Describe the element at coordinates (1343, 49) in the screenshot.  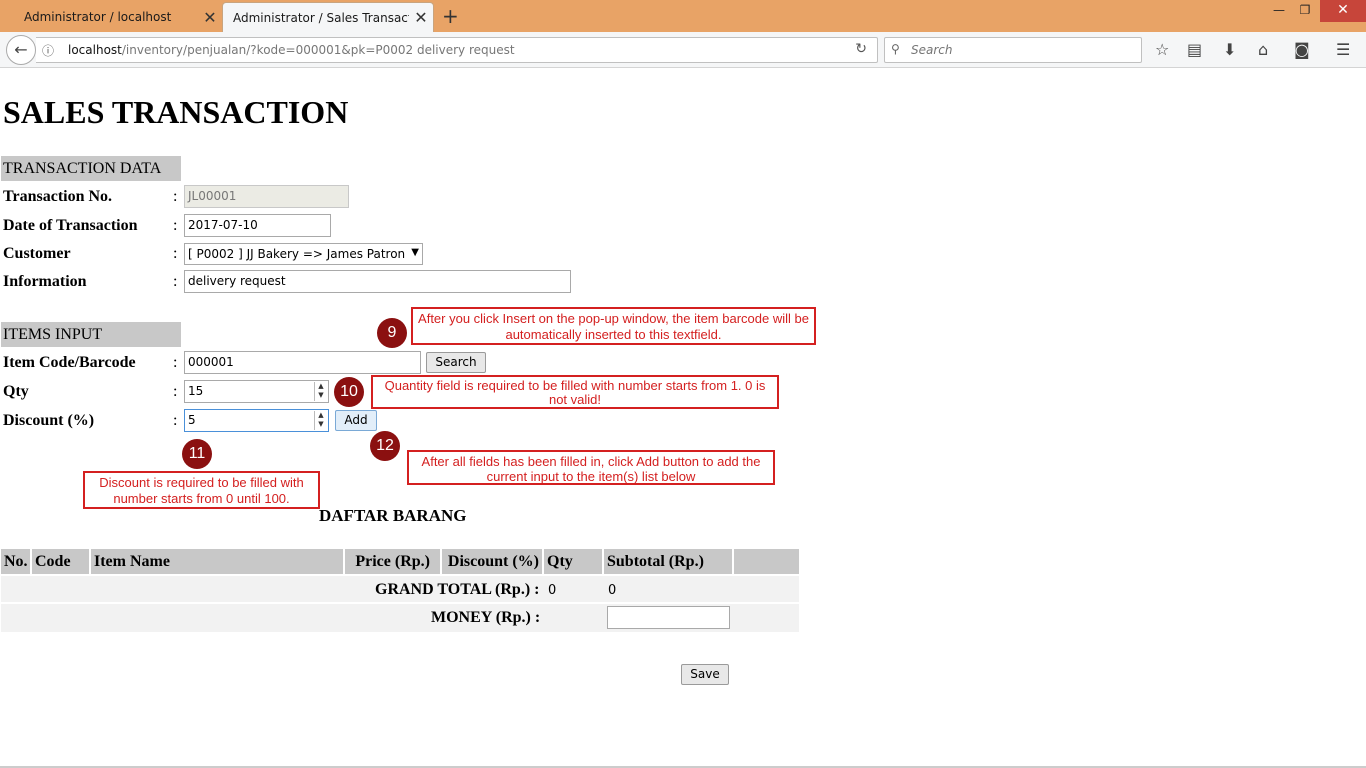
I see `menu-icon: ☰` at that location.